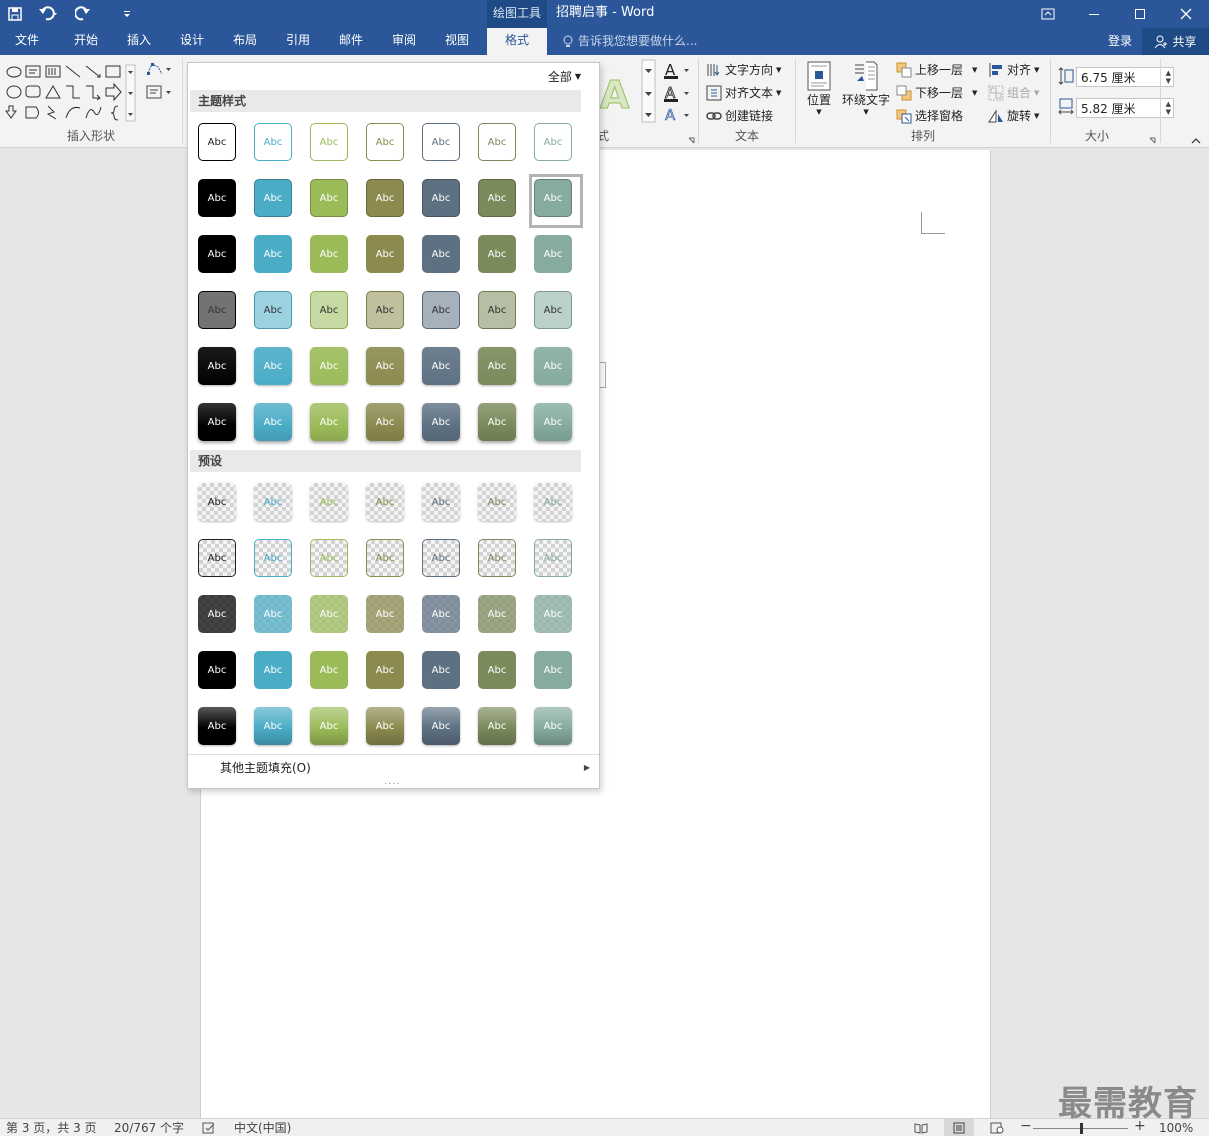 This screenshot has width=1209, height=1136. Describe the element at coordinates (1094, 14) in the screenshot. I see `minimize-button` at that location.